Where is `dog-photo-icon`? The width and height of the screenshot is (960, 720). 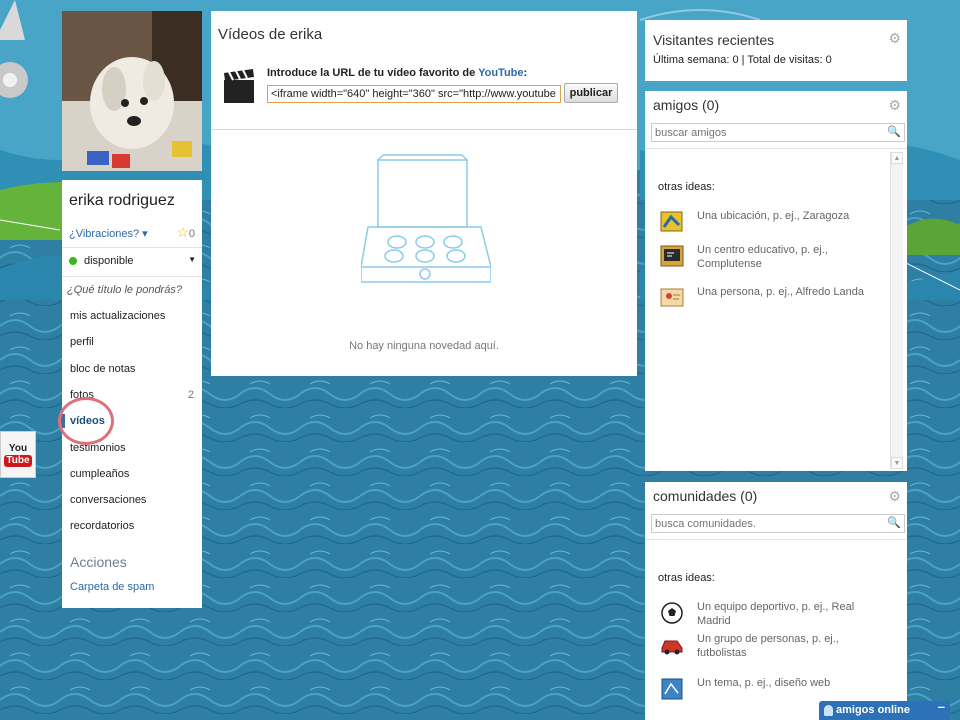
dog-photo-icon is located at coordinates (132, 91).